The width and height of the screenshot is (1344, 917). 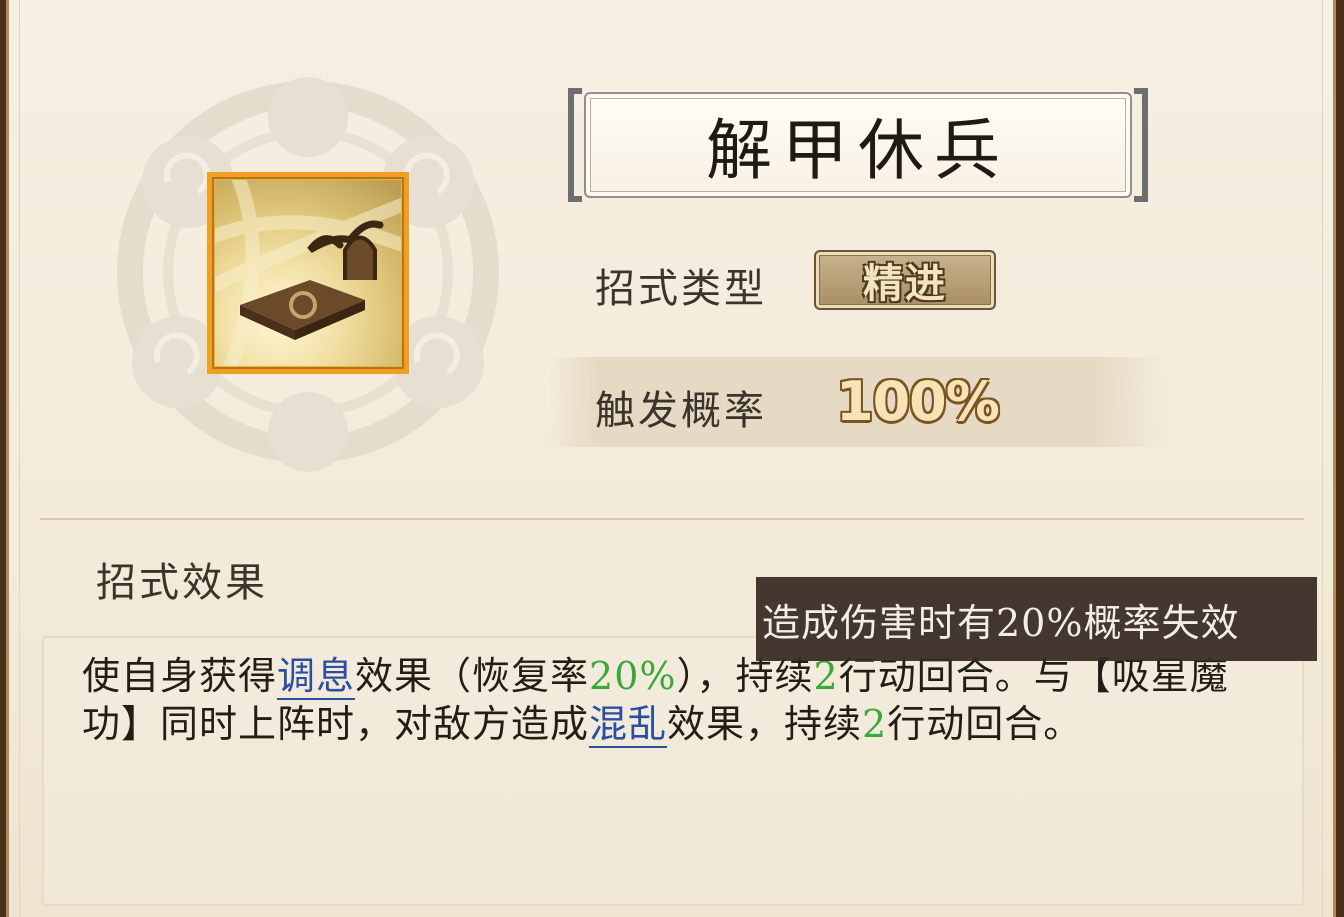 What do you see at coordinates (180, 676) in the screenshot?
I see `effect-text-segment: 使自身获得` at bounding box center [180, 676].